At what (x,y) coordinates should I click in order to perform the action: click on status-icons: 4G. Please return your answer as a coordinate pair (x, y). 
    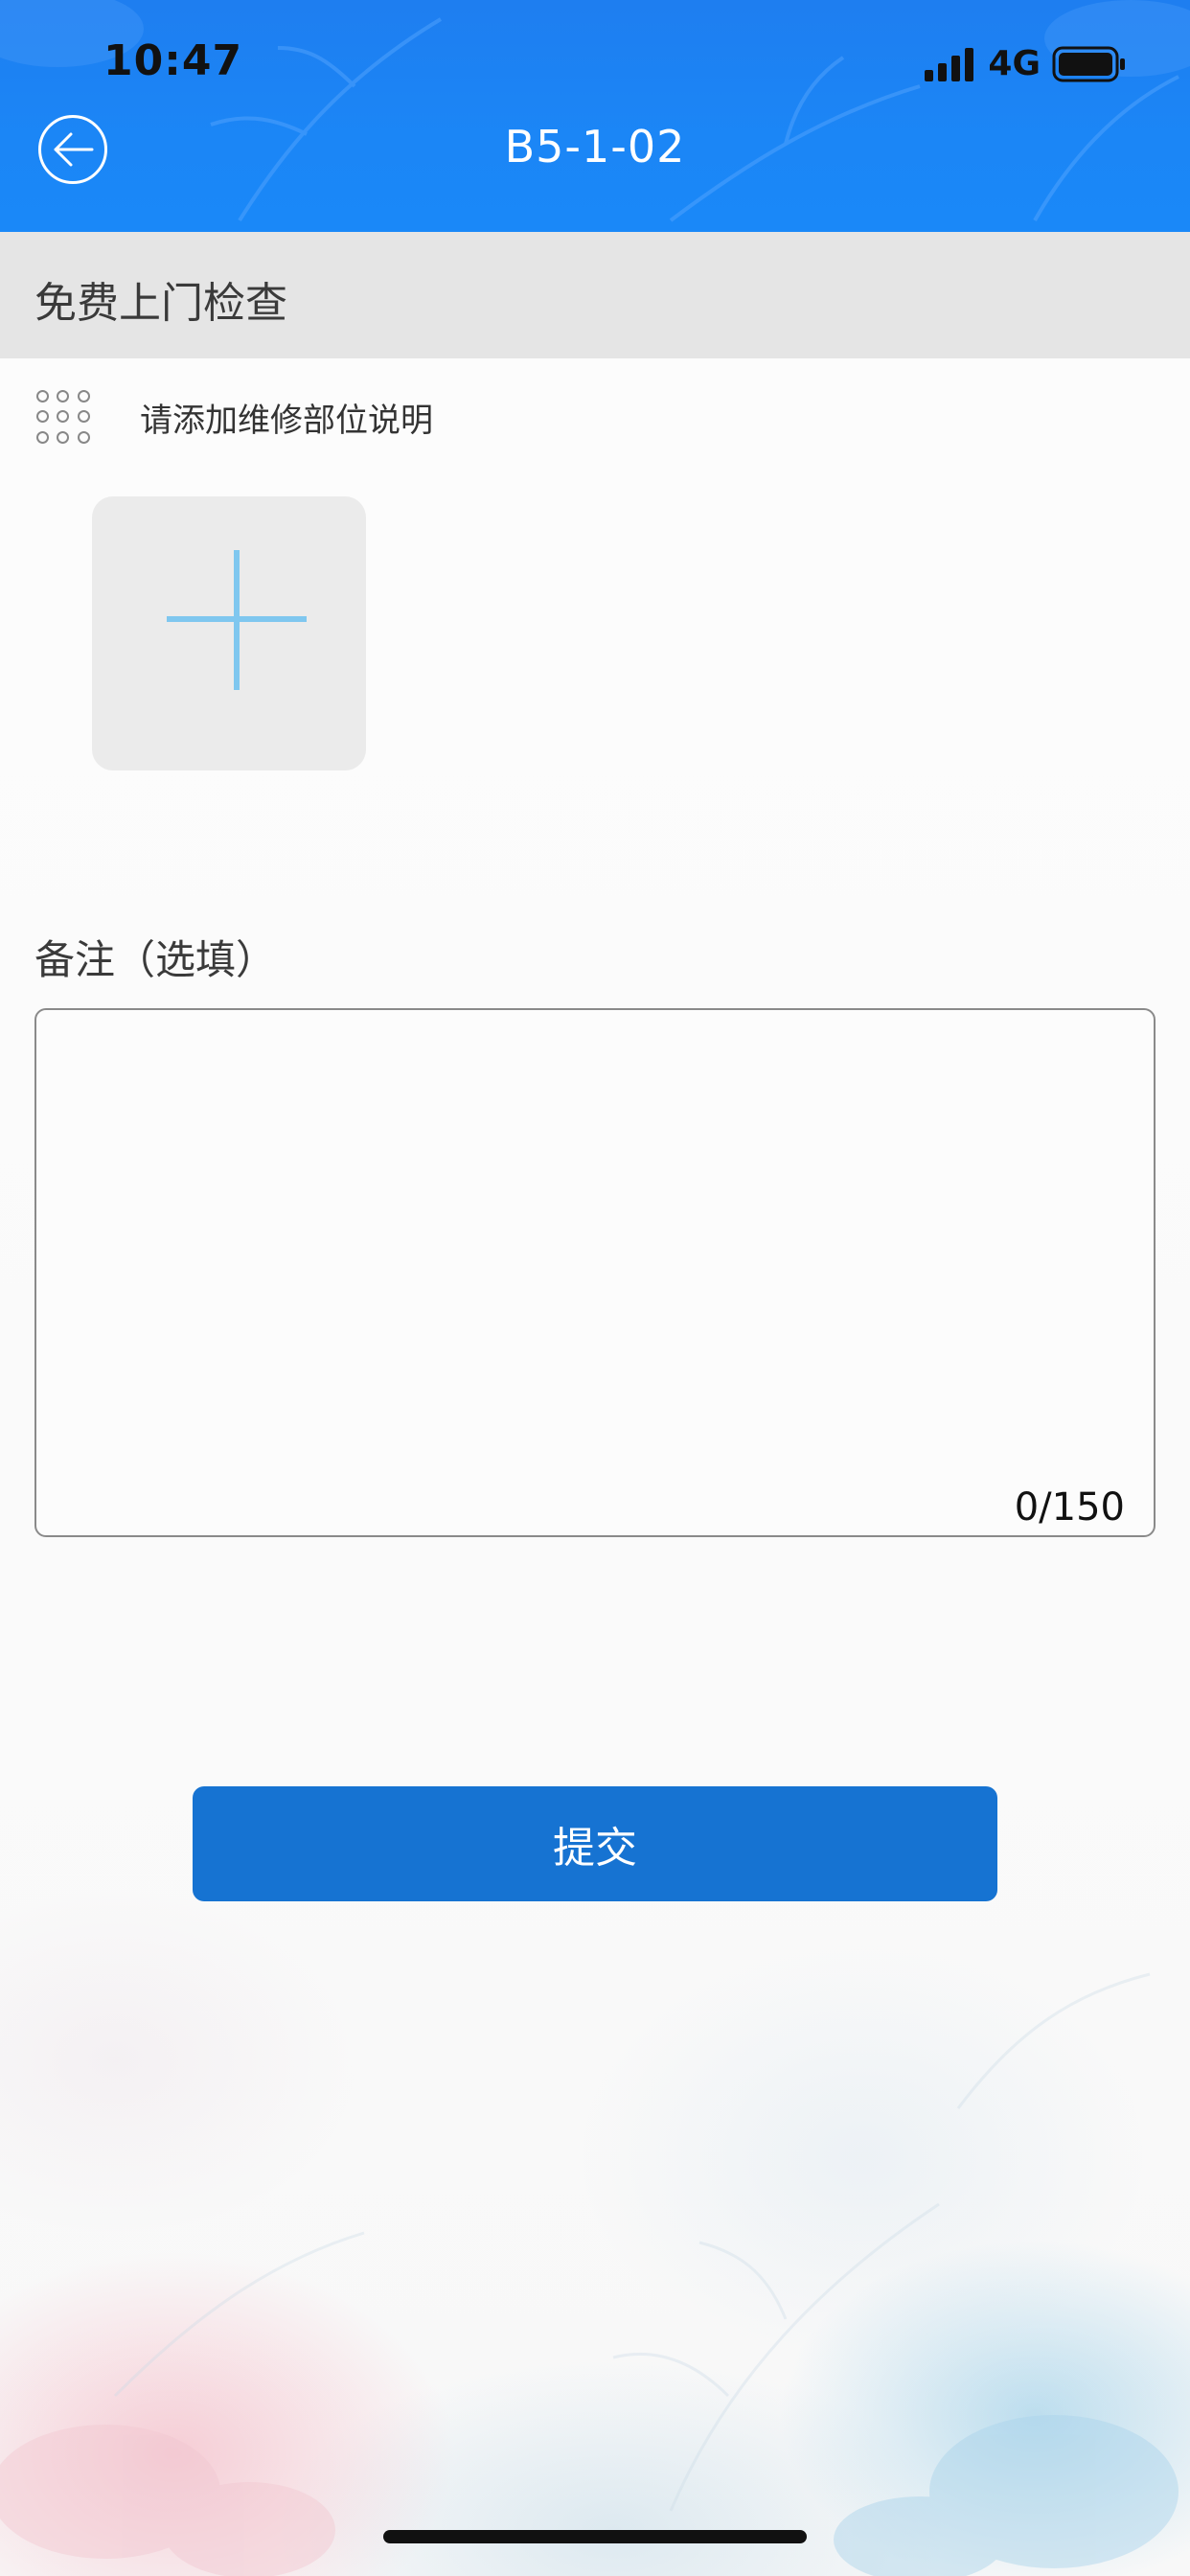
    Looking at the image, I should click on (1025, 63).